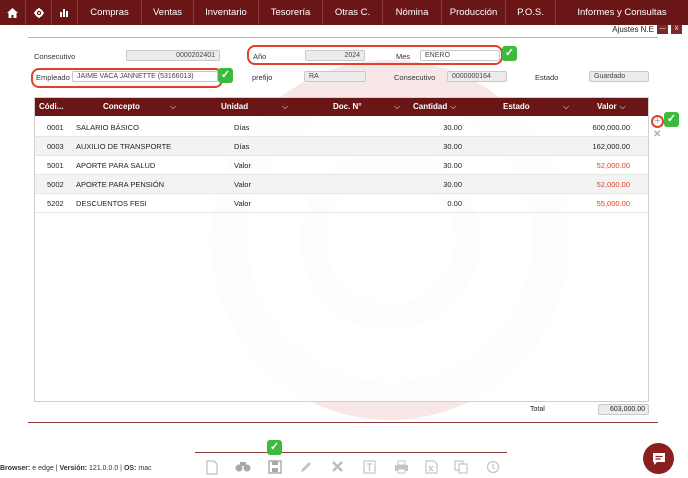  I want to click on menu-label: Tesorería, so click(290, 12).